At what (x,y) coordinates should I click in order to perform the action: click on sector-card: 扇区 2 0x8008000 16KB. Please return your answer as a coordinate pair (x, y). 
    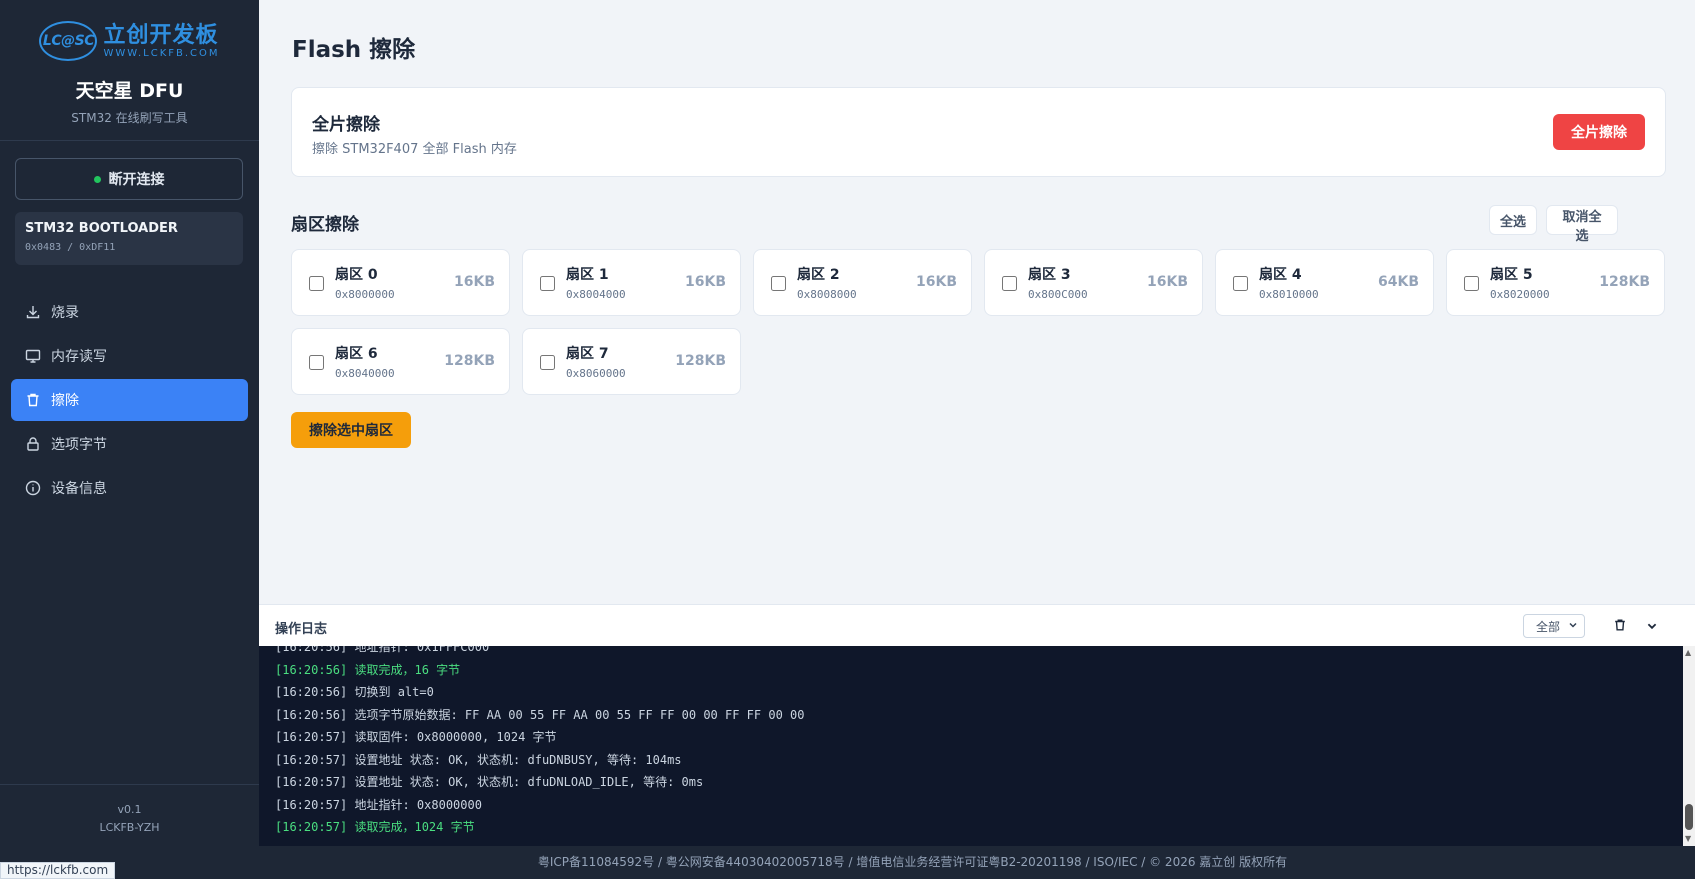
    Looking at the image, I should click on (862, 282).